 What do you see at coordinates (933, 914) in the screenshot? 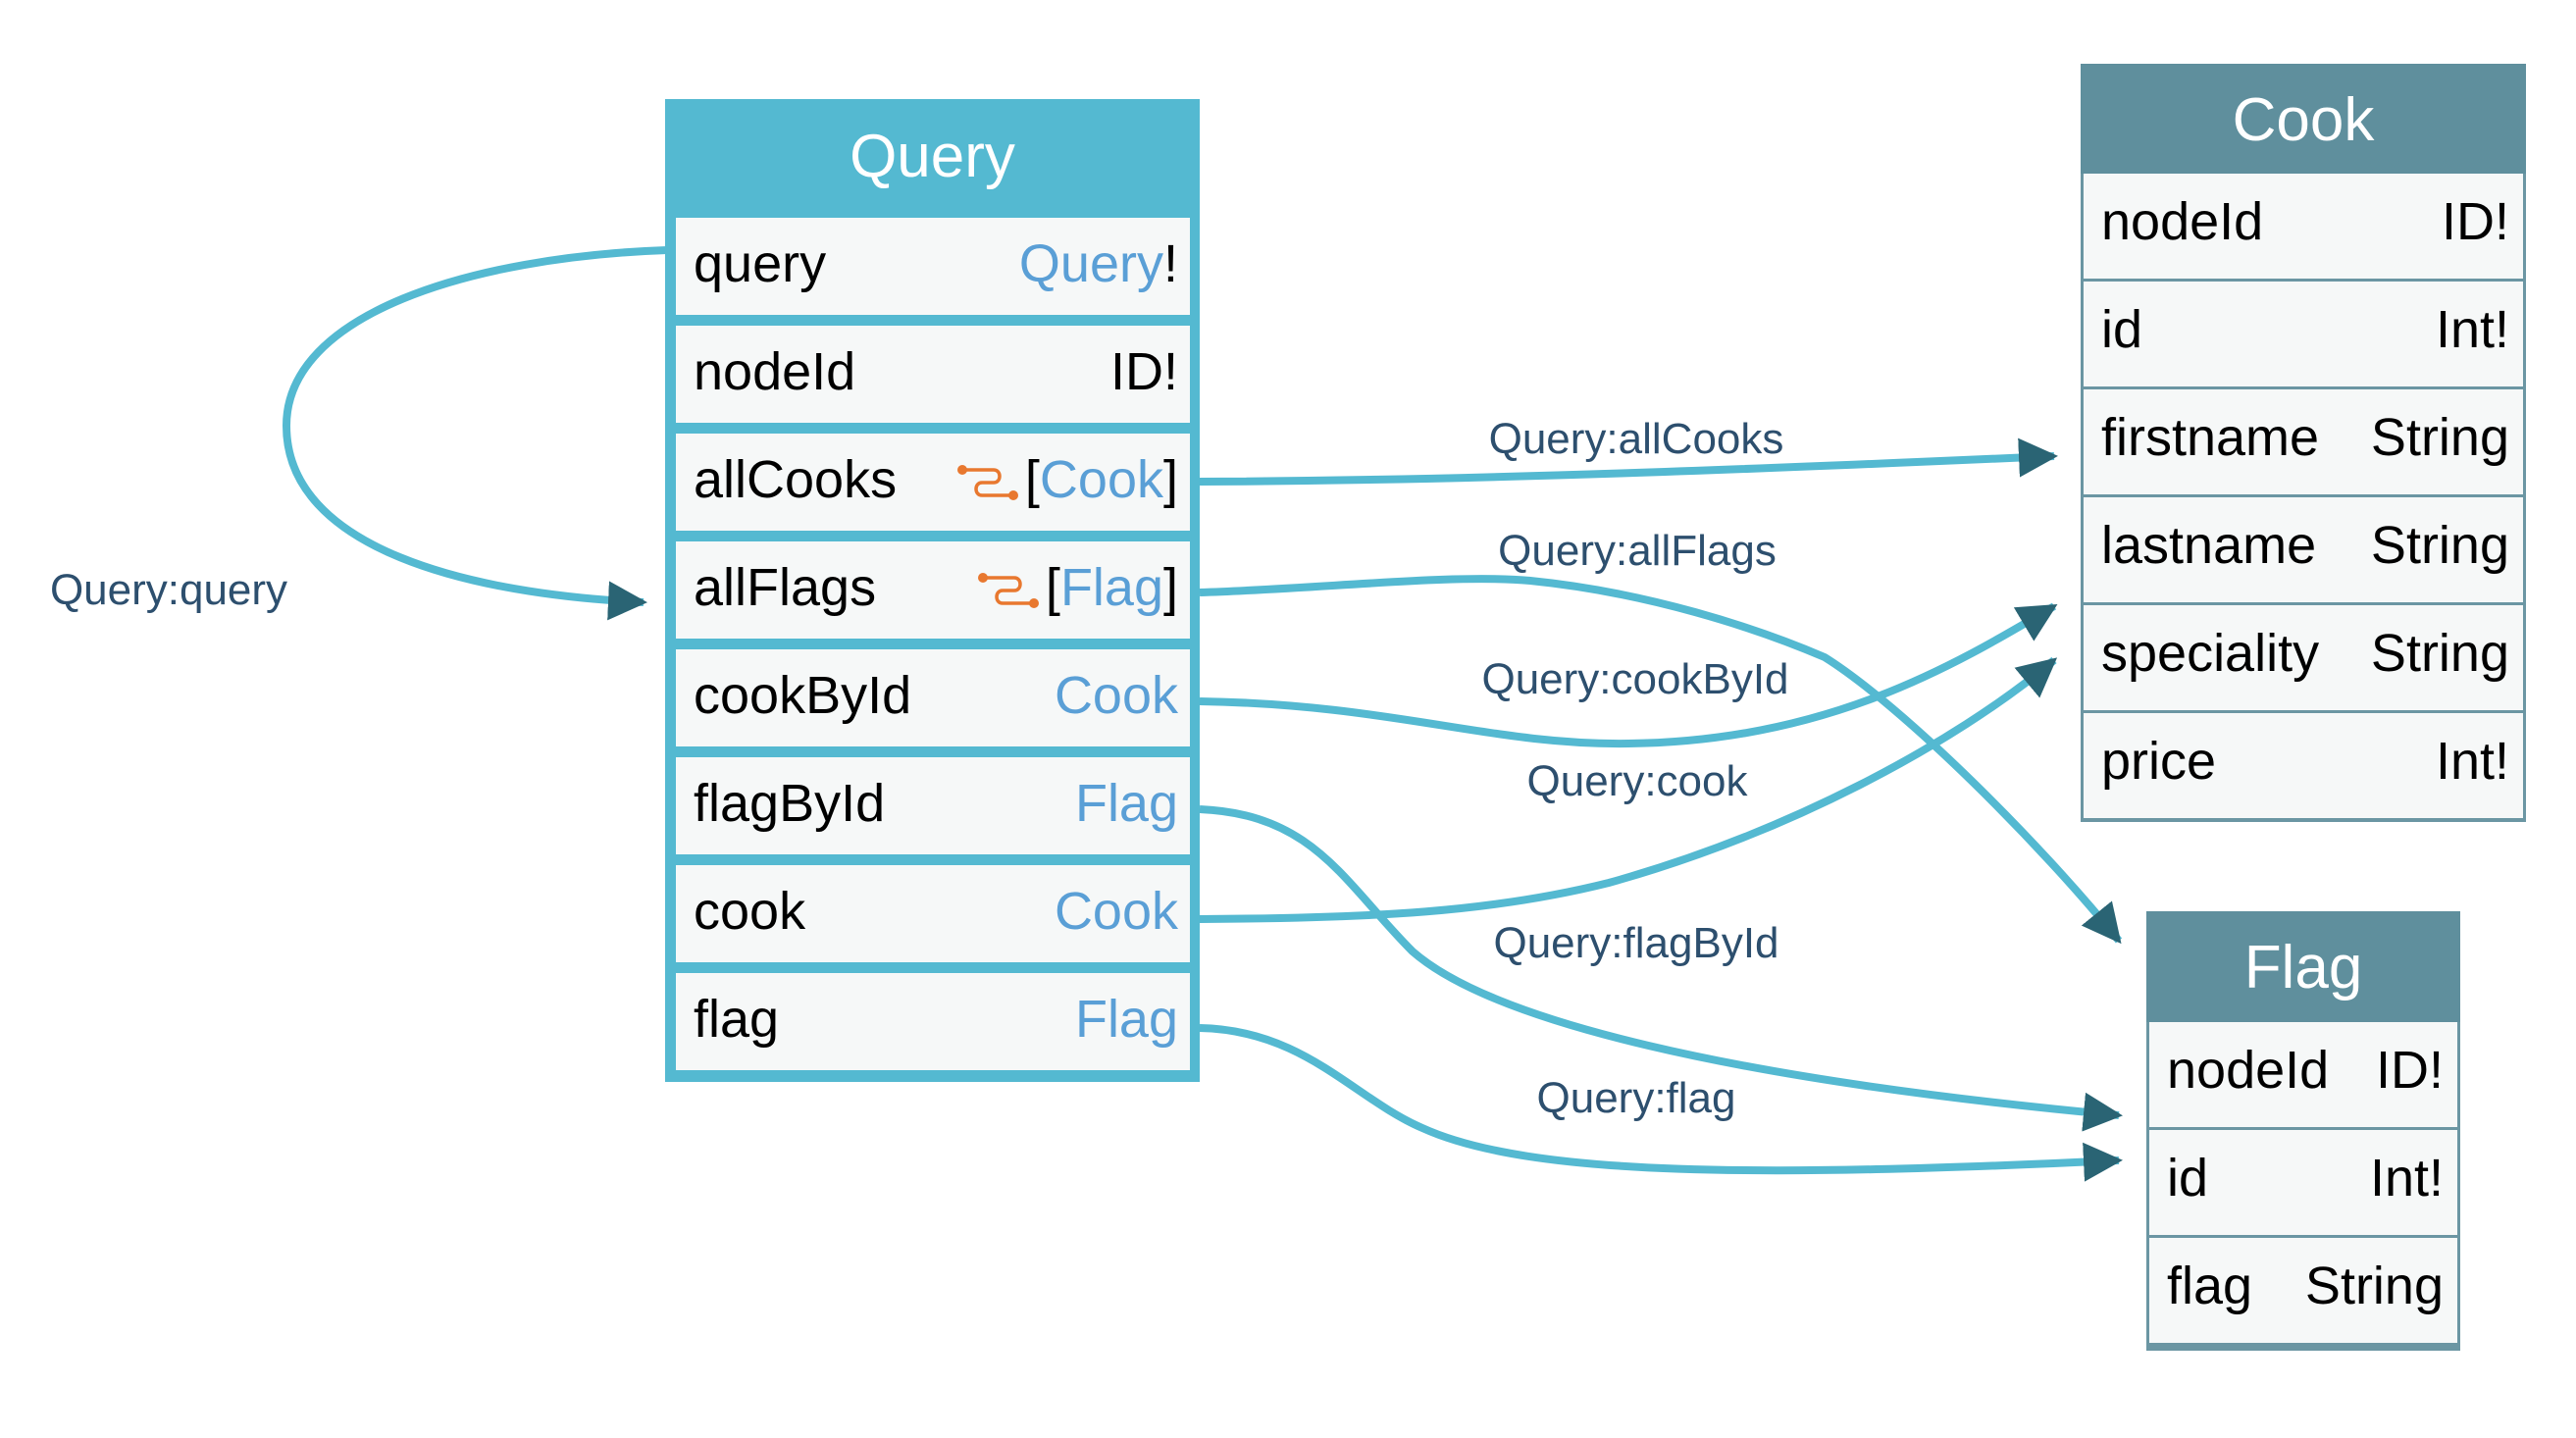
I see `field-row-cook: cook Cook` at bounding box center [933, 914].